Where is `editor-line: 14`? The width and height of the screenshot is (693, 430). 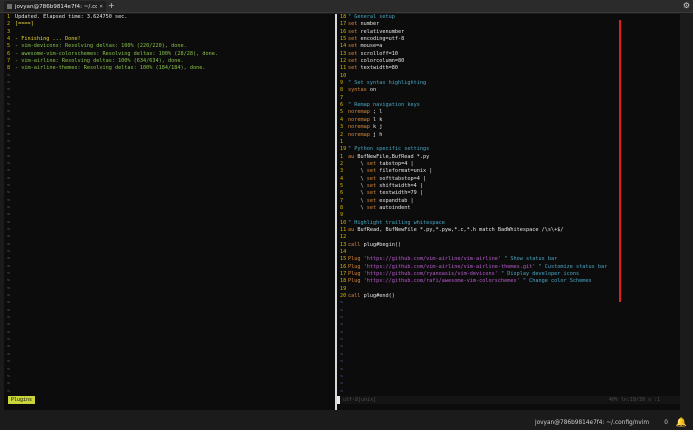
editor-line: 14 is located at coordinates (510, 252).